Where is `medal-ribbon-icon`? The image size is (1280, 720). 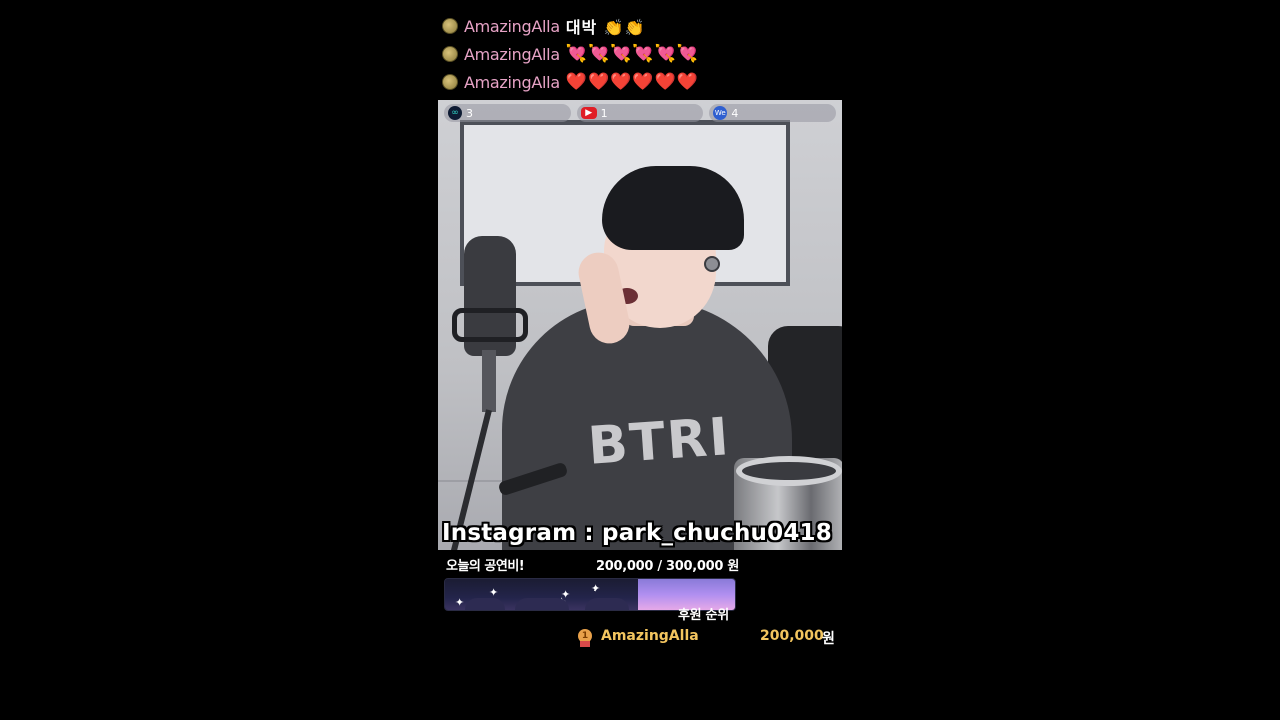
medal-ribbon-icon is located at coordinates (585, 644).